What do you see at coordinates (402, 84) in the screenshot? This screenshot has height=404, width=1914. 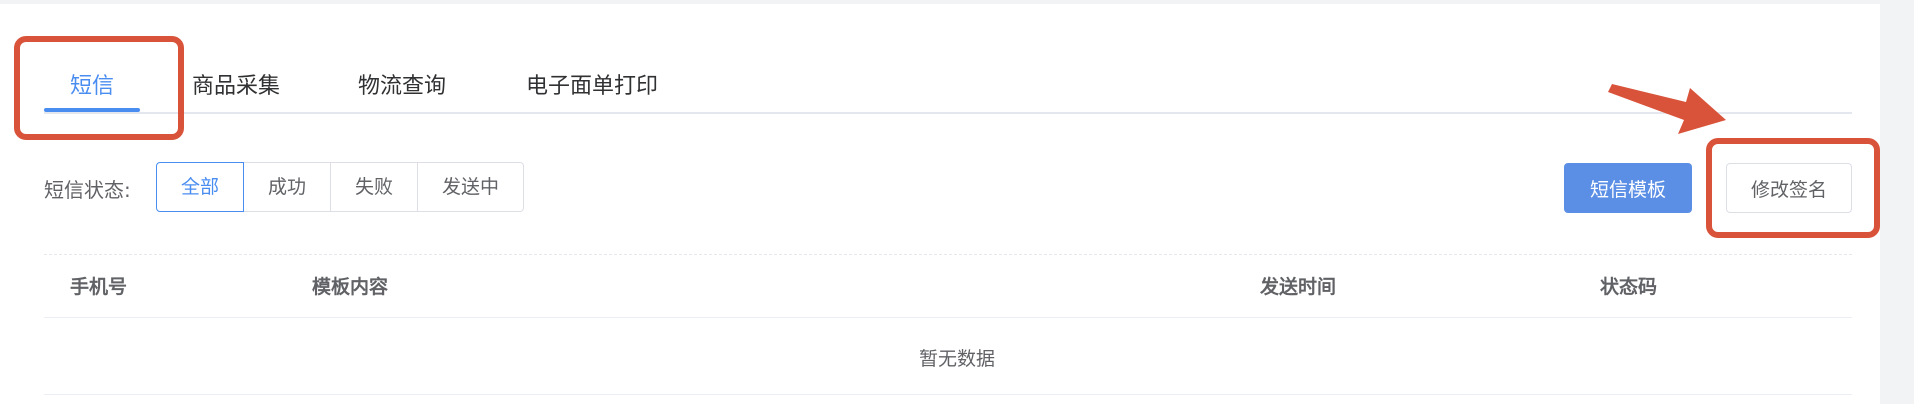 I see `tab-logistics-query: 物流查询` at bounding box center [402, 84].